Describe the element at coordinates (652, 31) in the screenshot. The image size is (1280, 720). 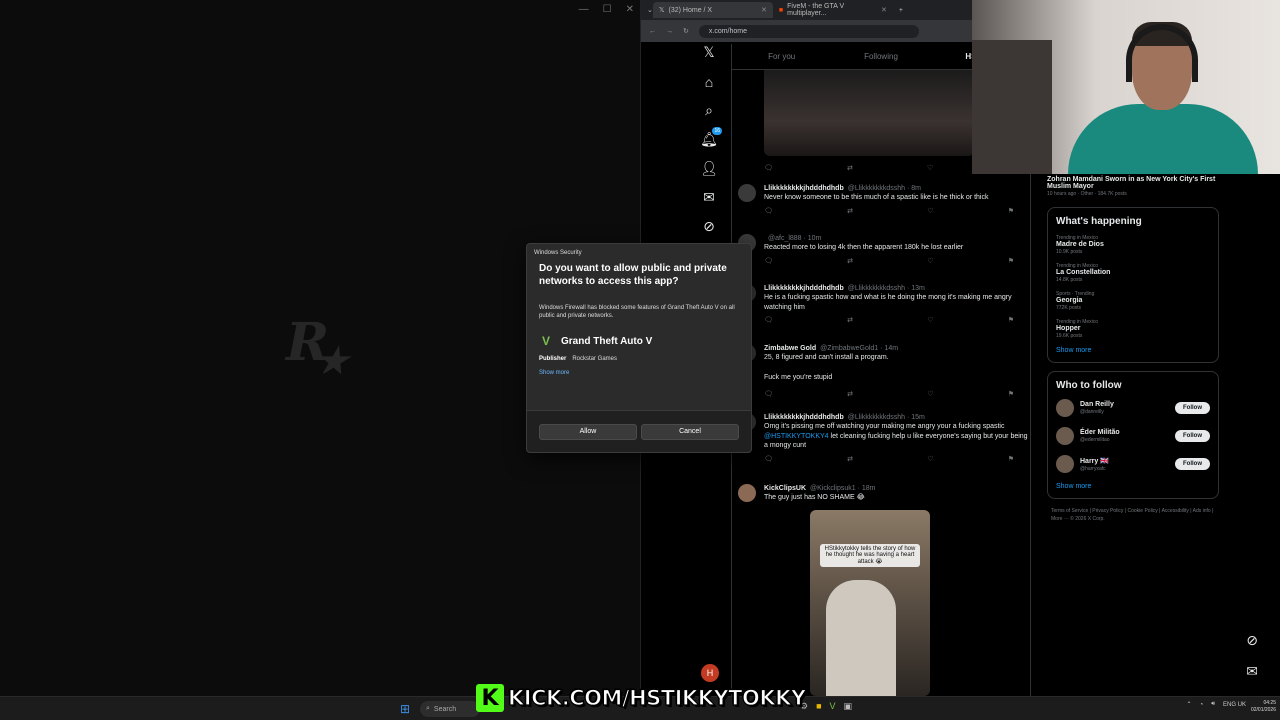
I see `back-icon: ←` at that location.